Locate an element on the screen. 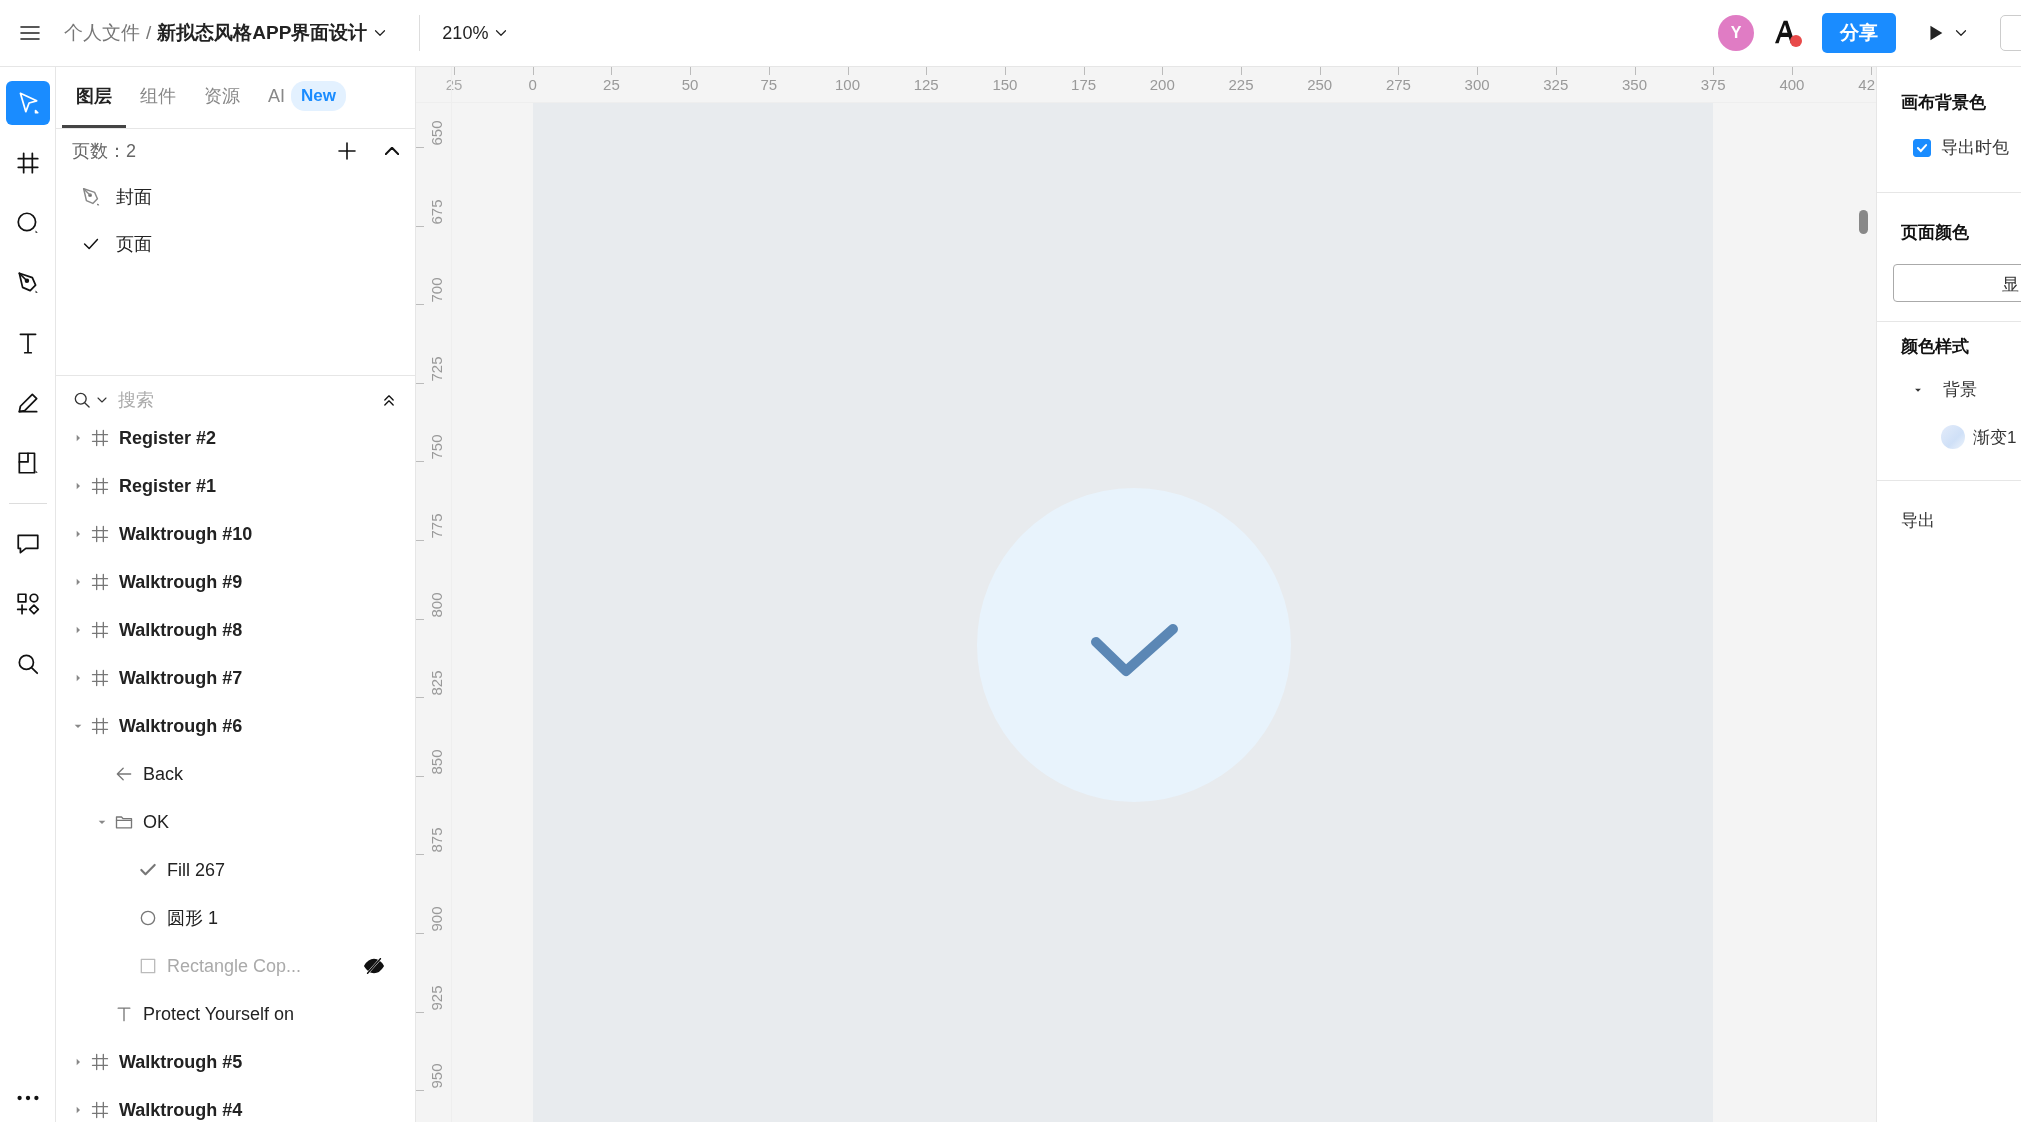  page-item: 封面 is located at coordinates (235, 196).